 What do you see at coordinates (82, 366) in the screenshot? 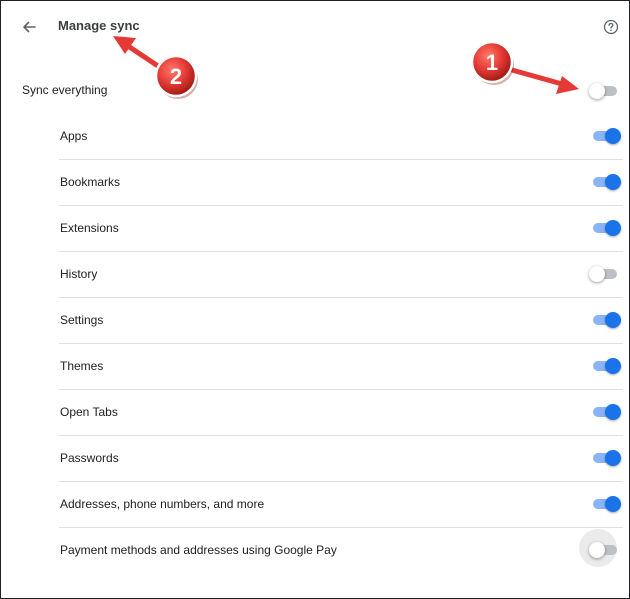
I see `item-label: Themes` at bounding box center [82, 366].